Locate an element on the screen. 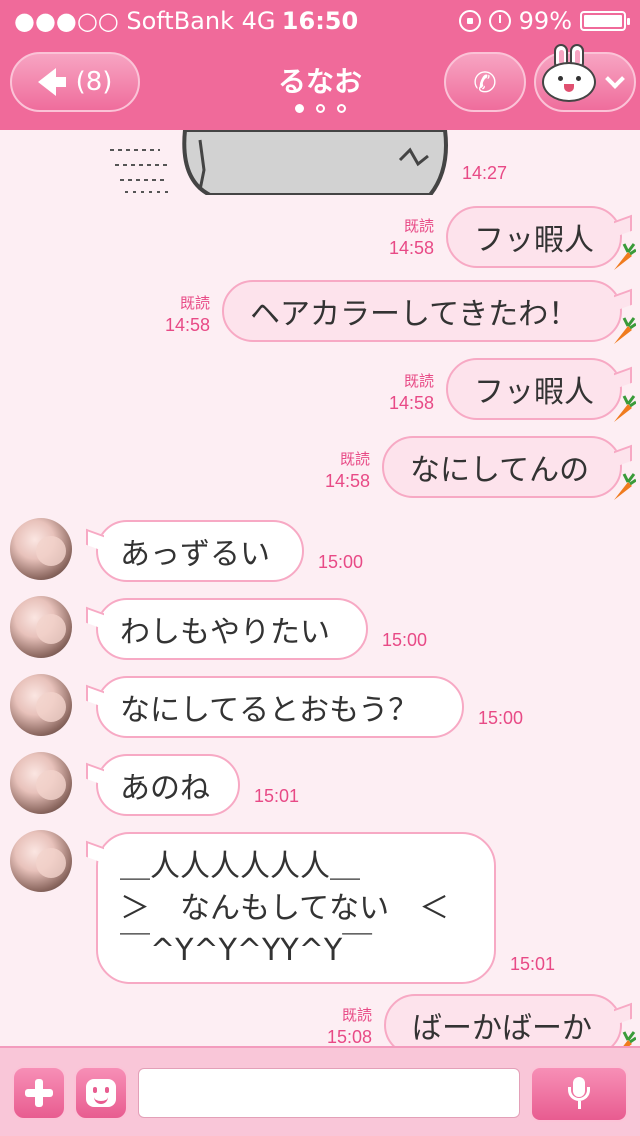 Image resolution: width=640 pixels, height=1136 pixels. incoming-message: あのね is located at coordinates (168, 785).